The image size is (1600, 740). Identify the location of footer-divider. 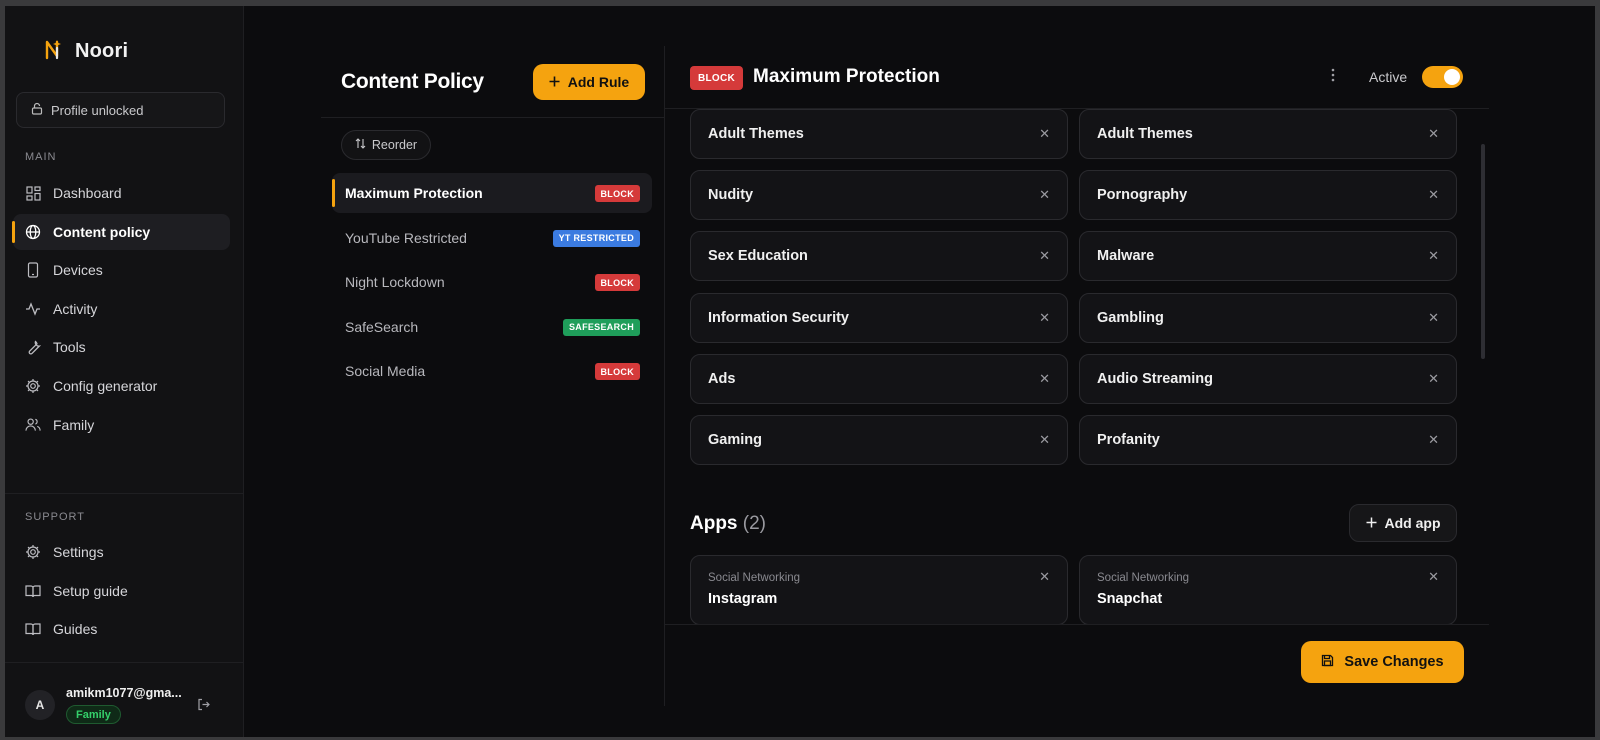
(1077, 624).